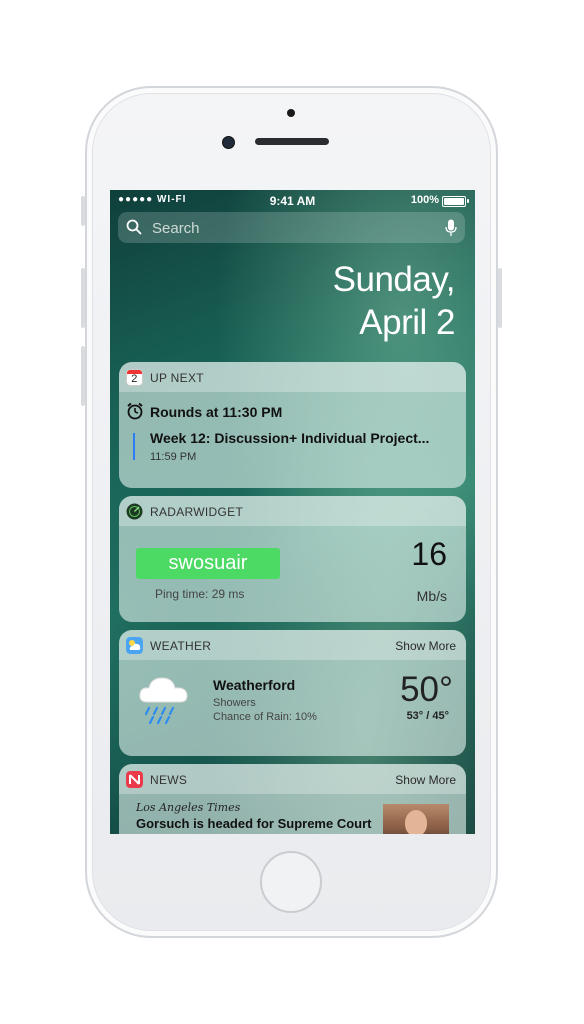  I want to click on rain-chance: Chance of Rain: 10%, so click(265, 717).